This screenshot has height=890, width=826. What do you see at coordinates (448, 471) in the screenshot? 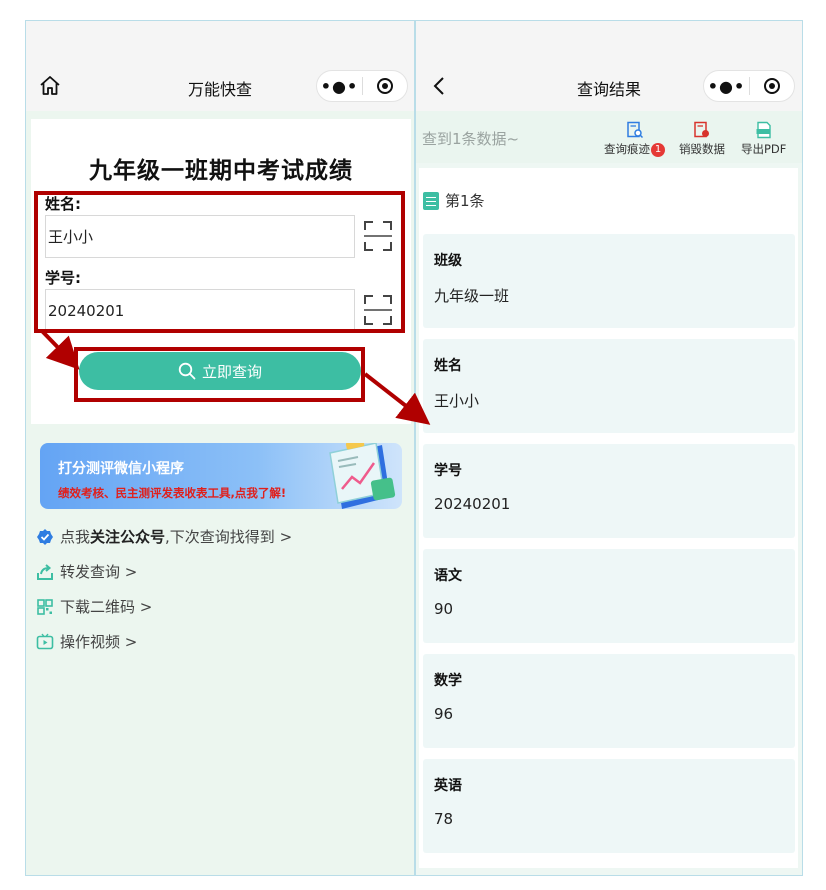
I see `field-label: 学号` at bounding box center [448, 471].